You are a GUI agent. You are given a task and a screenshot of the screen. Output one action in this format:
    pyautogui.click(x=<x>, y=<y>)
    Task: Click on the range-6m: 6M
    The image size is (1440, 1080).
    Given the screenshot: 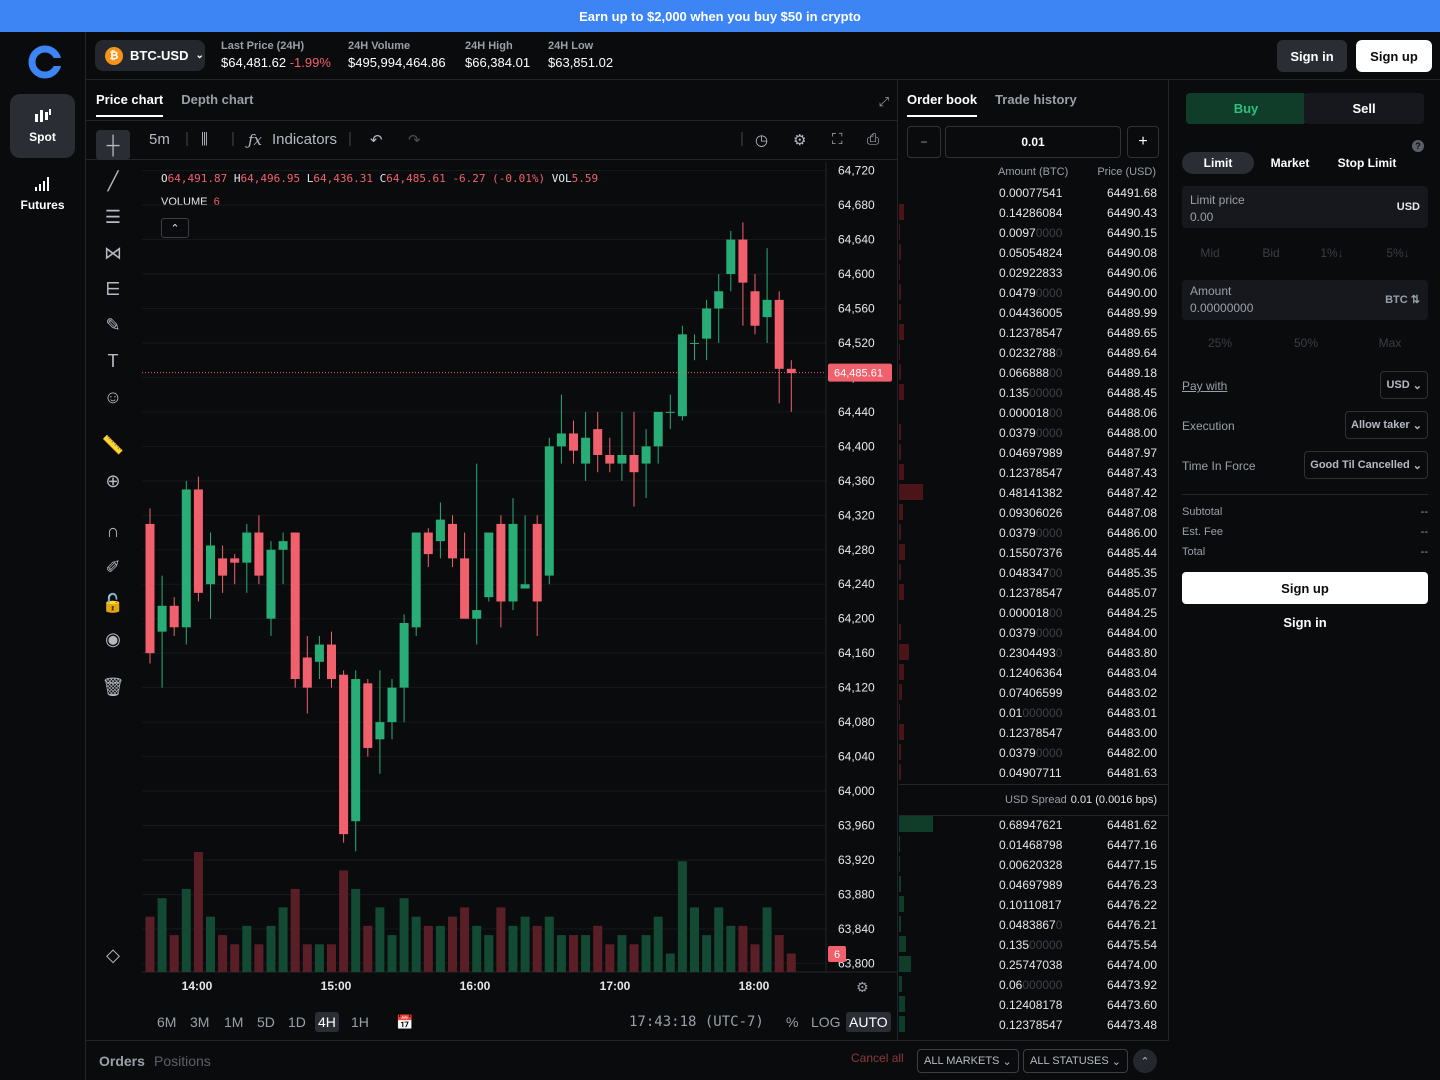 What is the action you would take?
    pyautogui.click(x=166, y=1022)
    